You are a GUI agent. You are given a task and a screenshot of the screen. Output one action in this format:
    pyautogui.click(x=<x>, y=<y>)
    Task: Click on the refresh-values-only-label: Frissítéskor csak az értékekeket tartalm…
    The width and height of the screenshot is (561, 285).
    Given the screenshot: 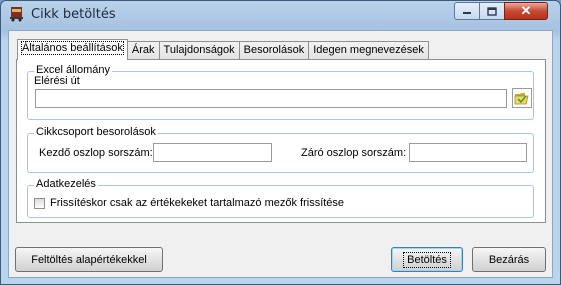 What is the action you would take?
    pyautogui.click(x=197, y=203)
    